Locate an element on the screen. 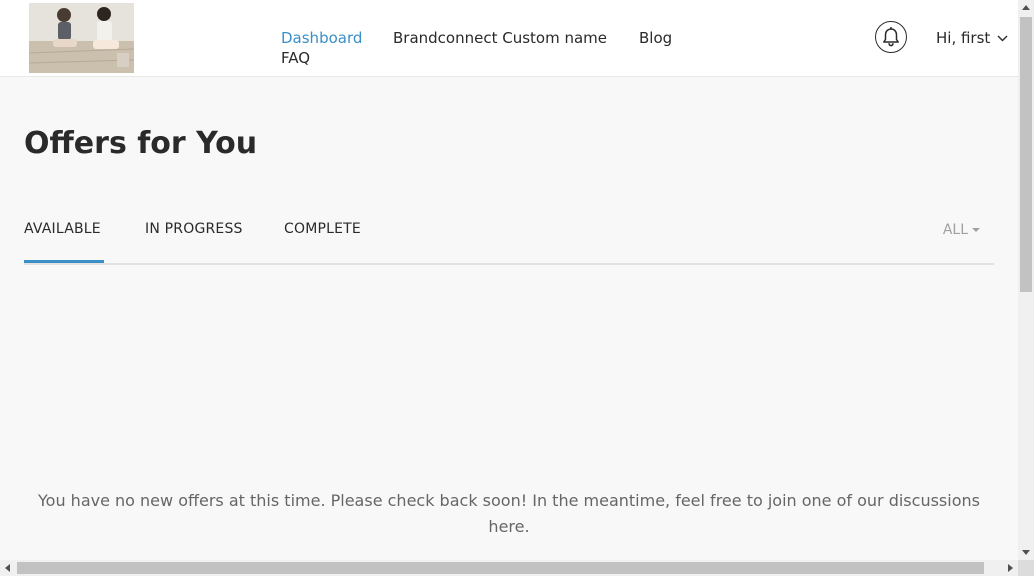 Image resolution: width=1034 pixels, height=576 pixels. vertical-scrollbar-thumb is located at coordinates (1026, 154).